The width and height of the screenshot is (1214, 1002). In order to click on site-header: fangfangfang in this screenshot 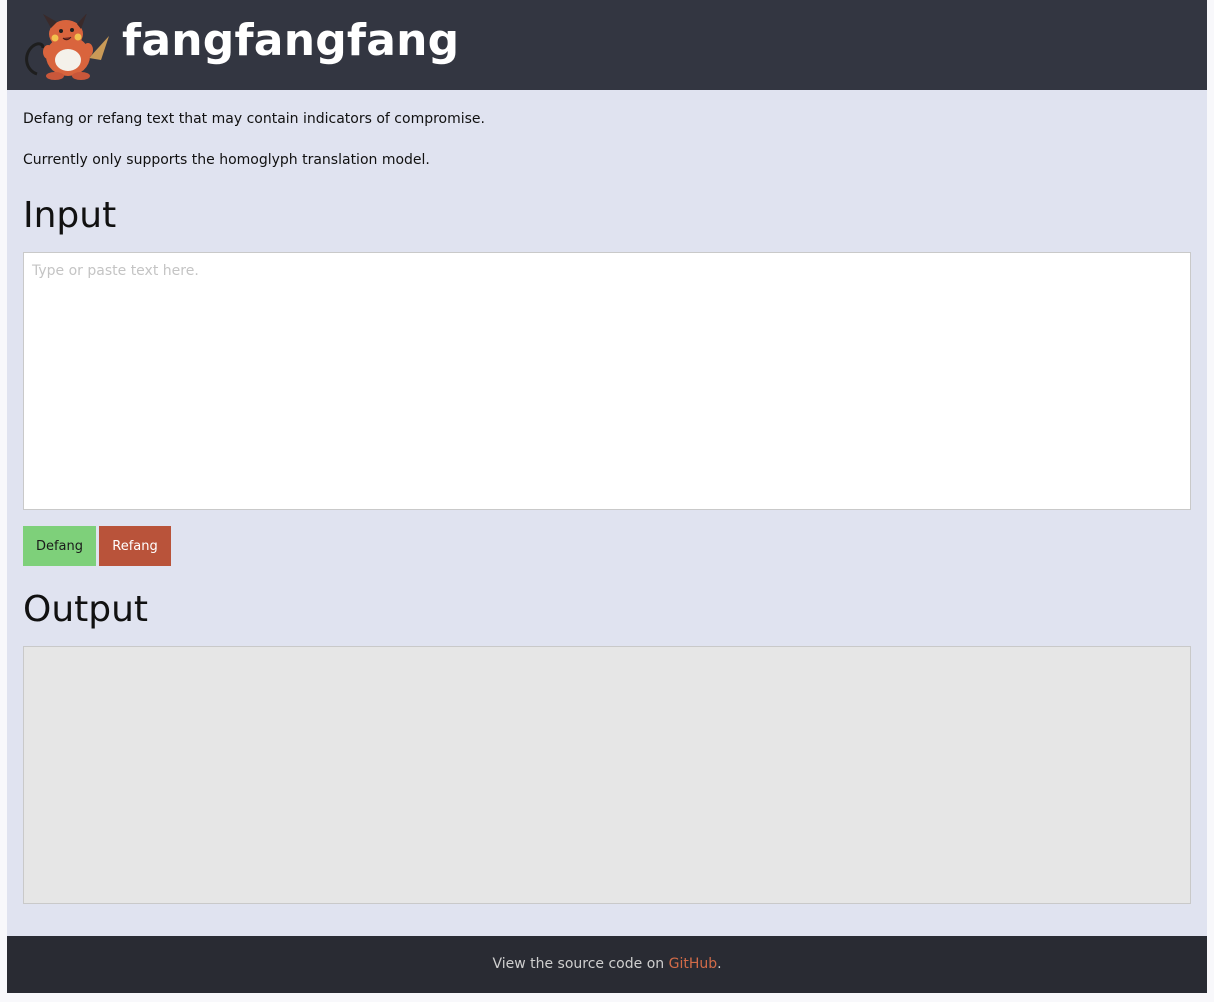, I will do `click(607, 45)`.